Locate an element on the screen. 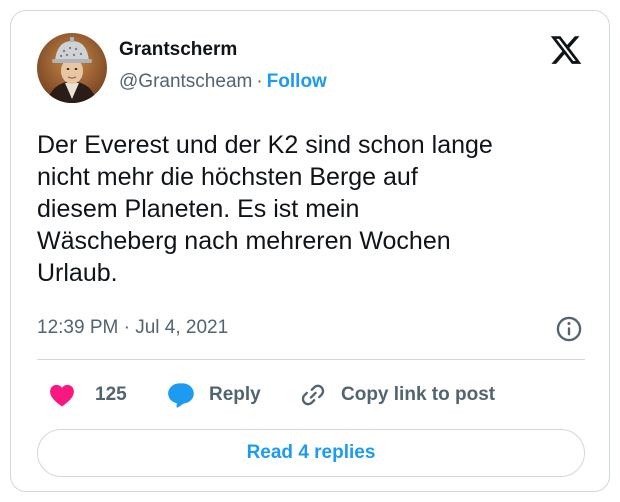 Image resolution: width=620 pixels, height=502 pixels. copy-link-label: Copy link to post is located at coordinates (418, 394).